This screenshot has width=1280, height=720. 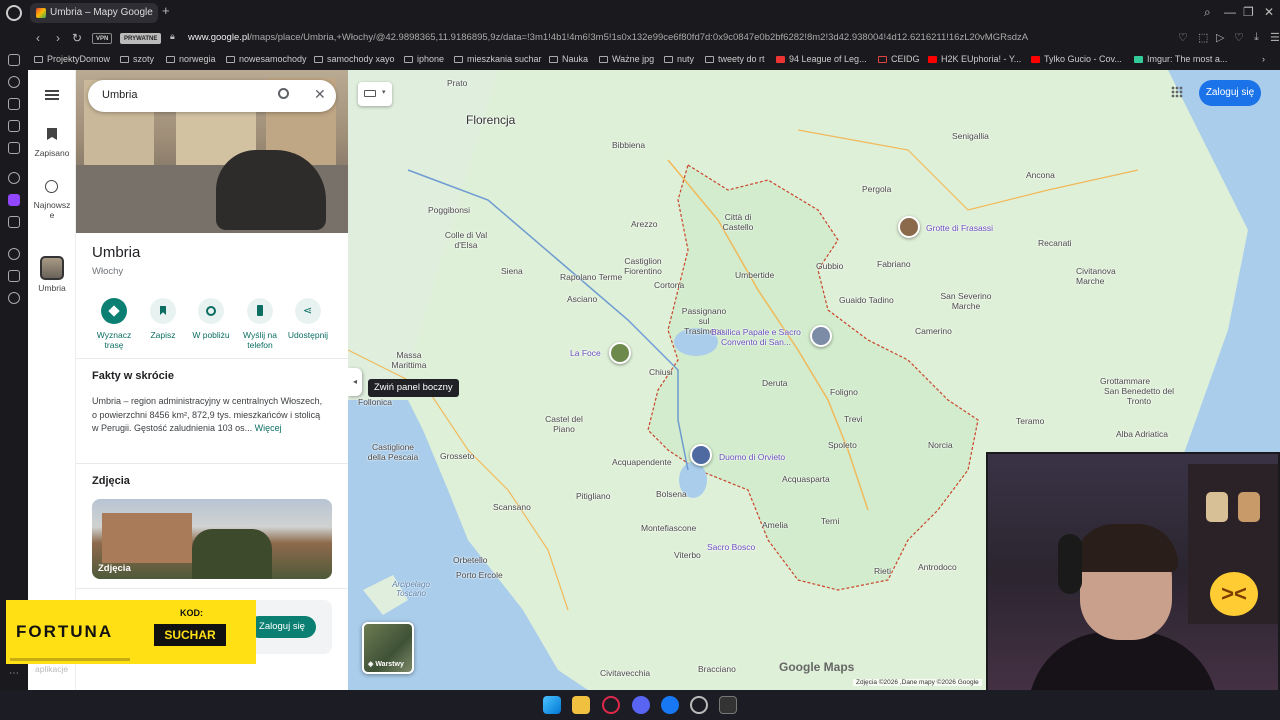 I want to click on map-label: Civitavecchia, so click(x=625, y=673).